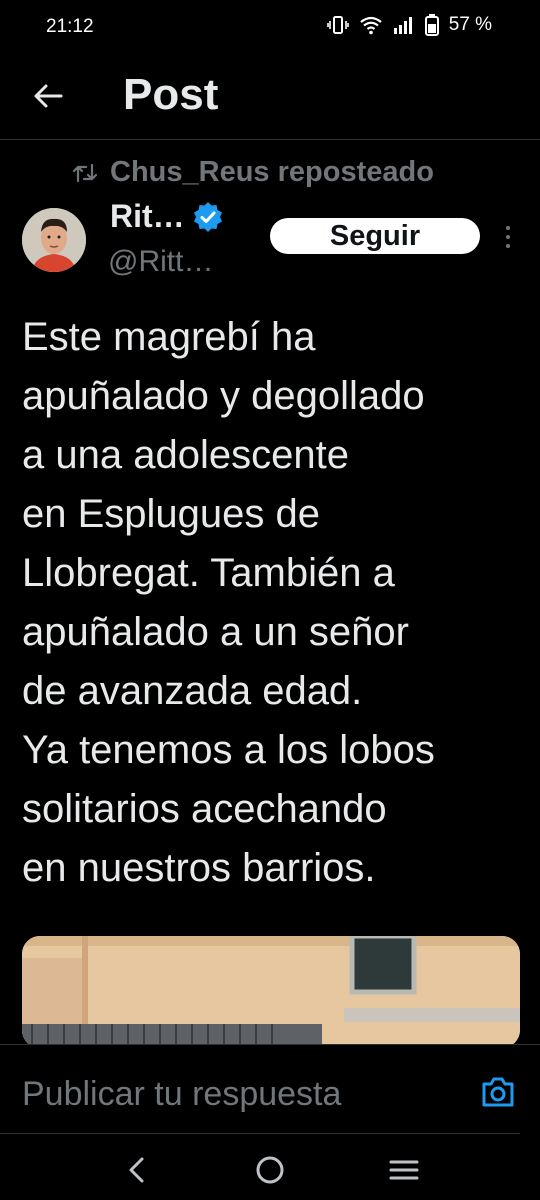 The image size is (540, 1200). What do you see at coordinates (181, 1094) in the screenshot?
I see `reply-input: Publicar tu respuesta` at bounding box center [181, 1094].